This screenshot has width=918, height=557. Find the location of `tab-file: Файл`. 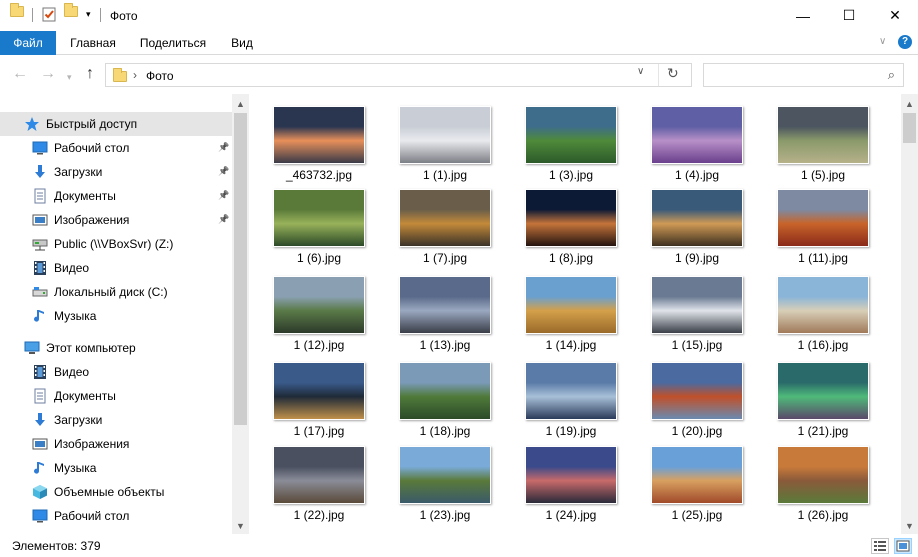

tab-file: Файл is located at coordinates (28, 43).